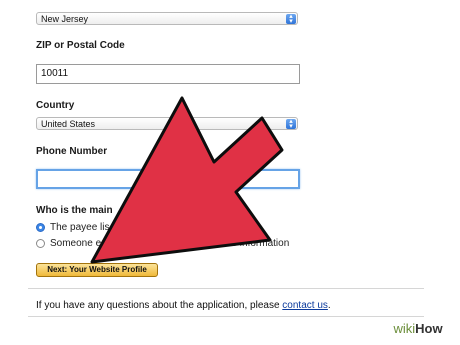 This screenshot has height=345, width=460. I want to click on watermark-part1: wiki, so click(404, 328).